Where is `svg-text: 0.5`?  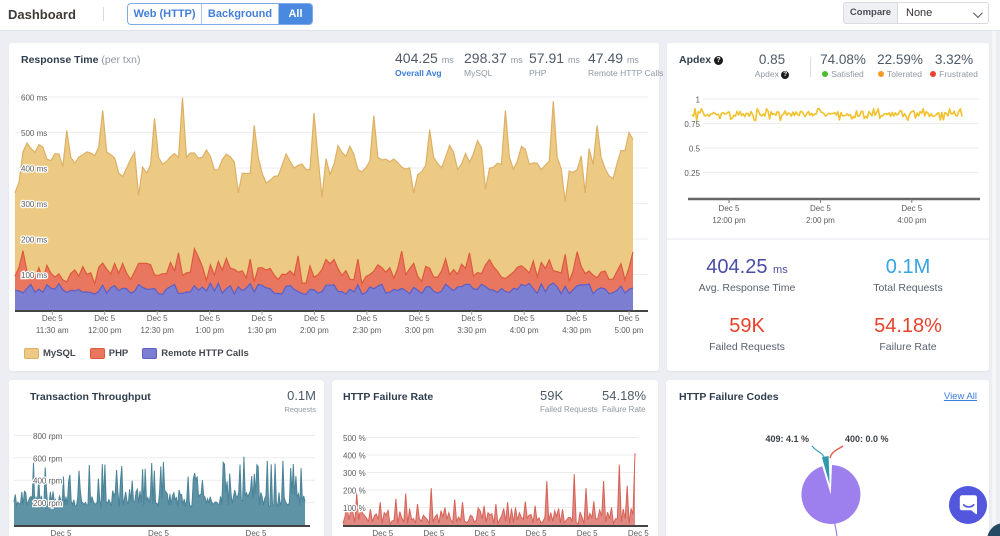 svg-text: 0.5 is located at coordinates (695, 149).